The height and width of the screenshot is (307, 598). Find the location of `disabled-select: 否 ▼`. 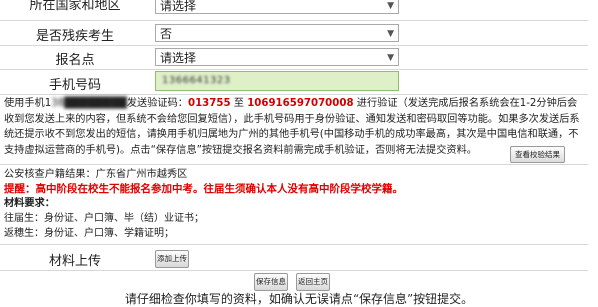

disabled-select: 否 ▼ is located at coordinates (277, 33).